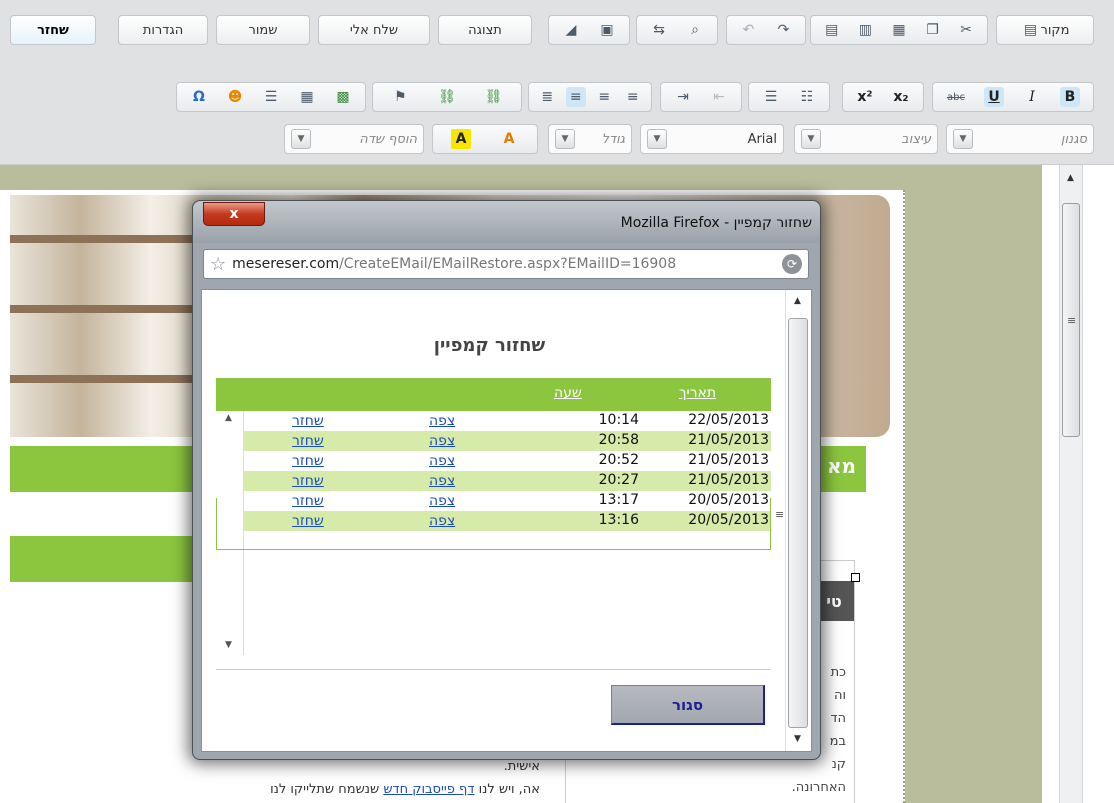 Image resolution: width=1114 pixels, height=803 pixels. I want to click on align-left-icon: ≡, so click(633, 97).